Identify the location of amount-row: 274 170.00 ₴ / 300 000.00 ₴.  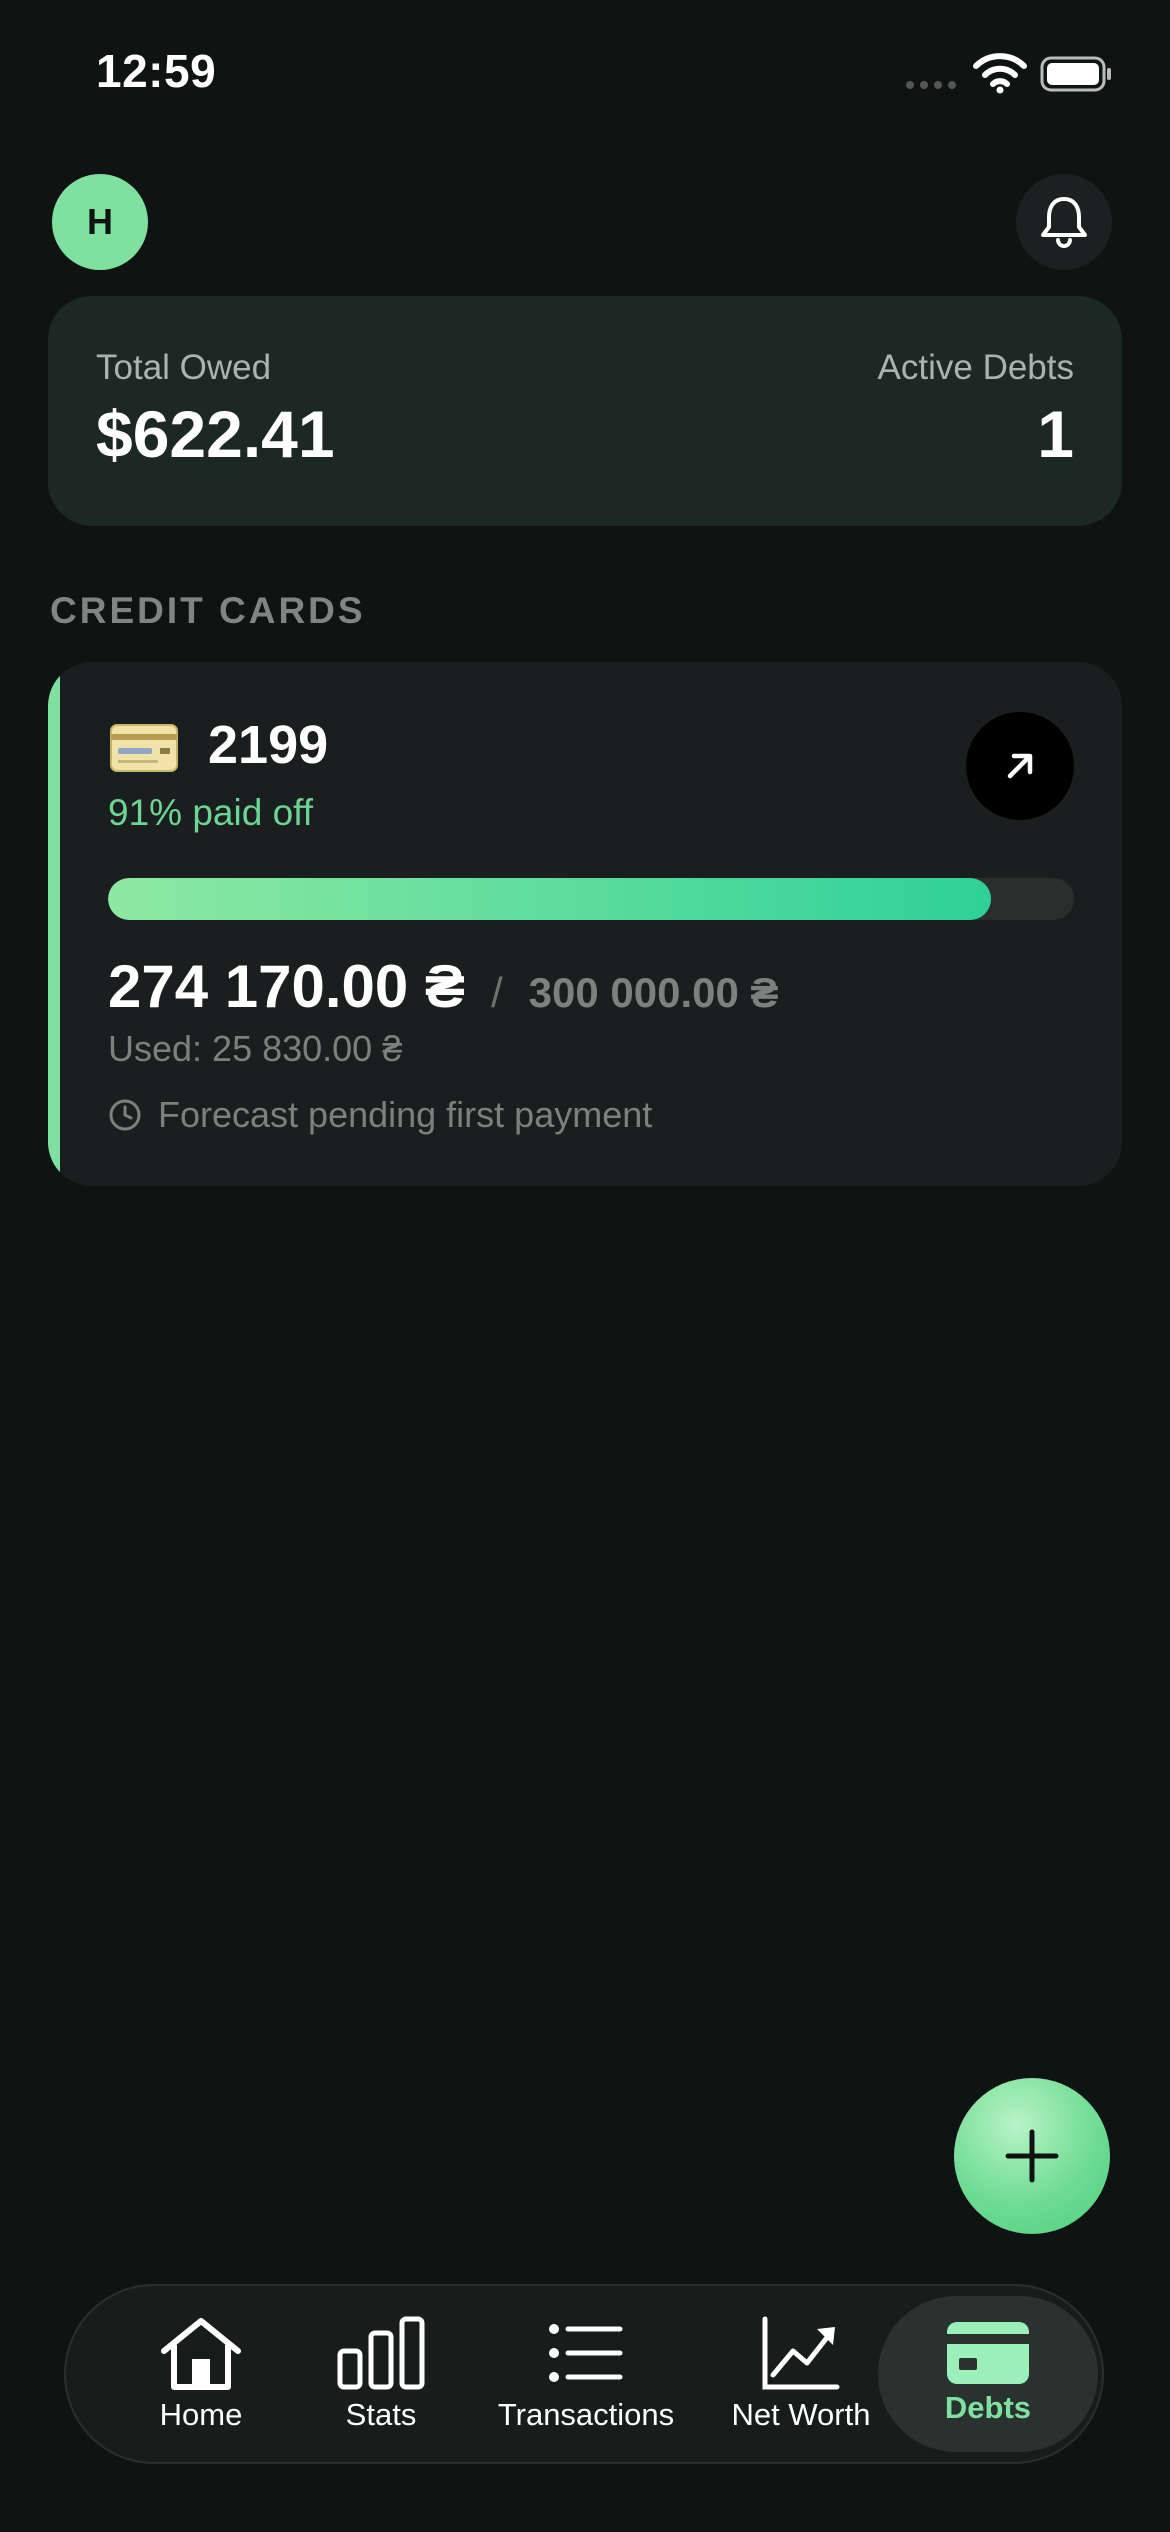
(443, 986).